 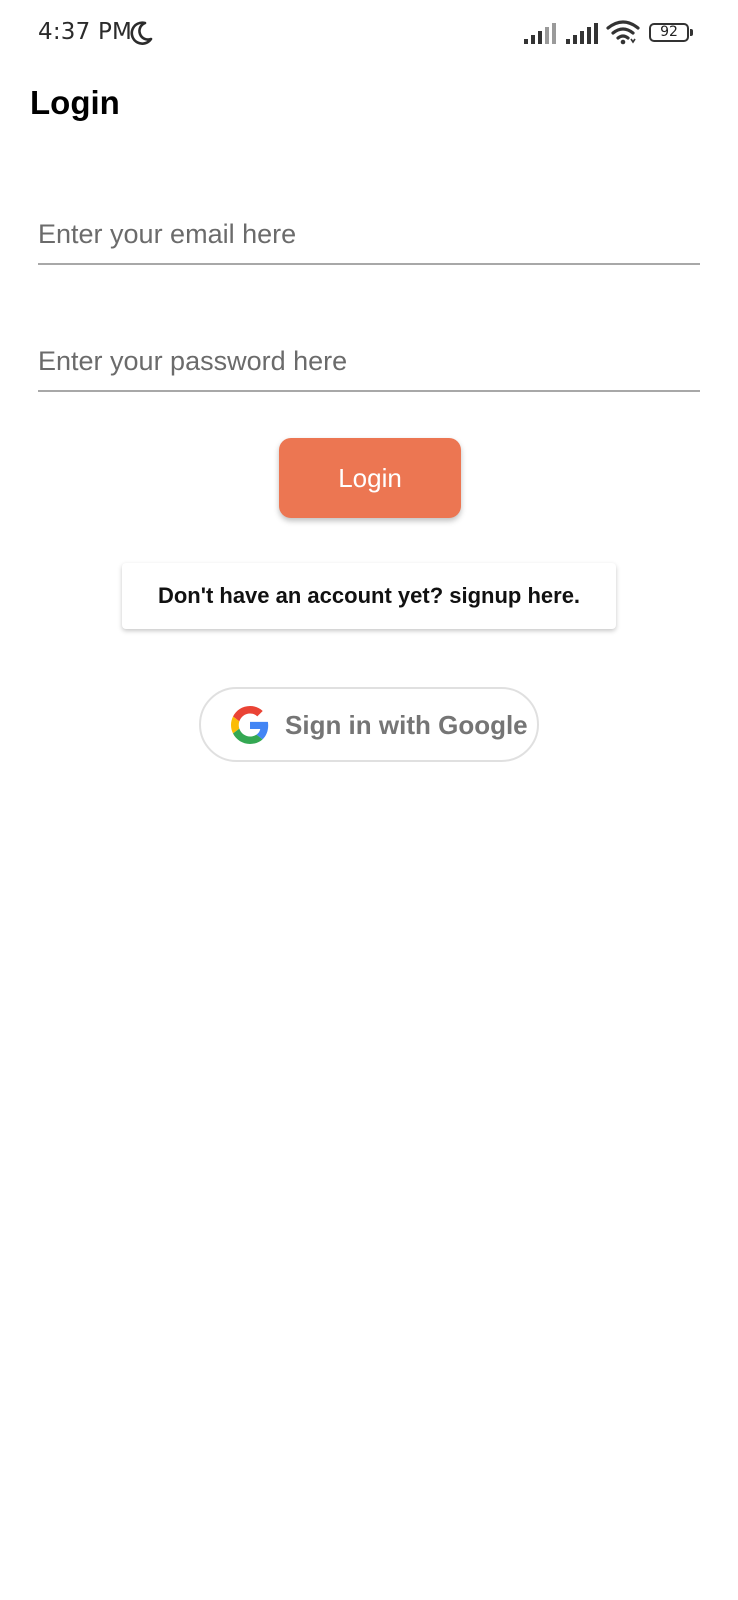 What do you see at coordinates (75, 102) in the screenshot?
I see `page-title: Login` at bounding box center [75, 102].